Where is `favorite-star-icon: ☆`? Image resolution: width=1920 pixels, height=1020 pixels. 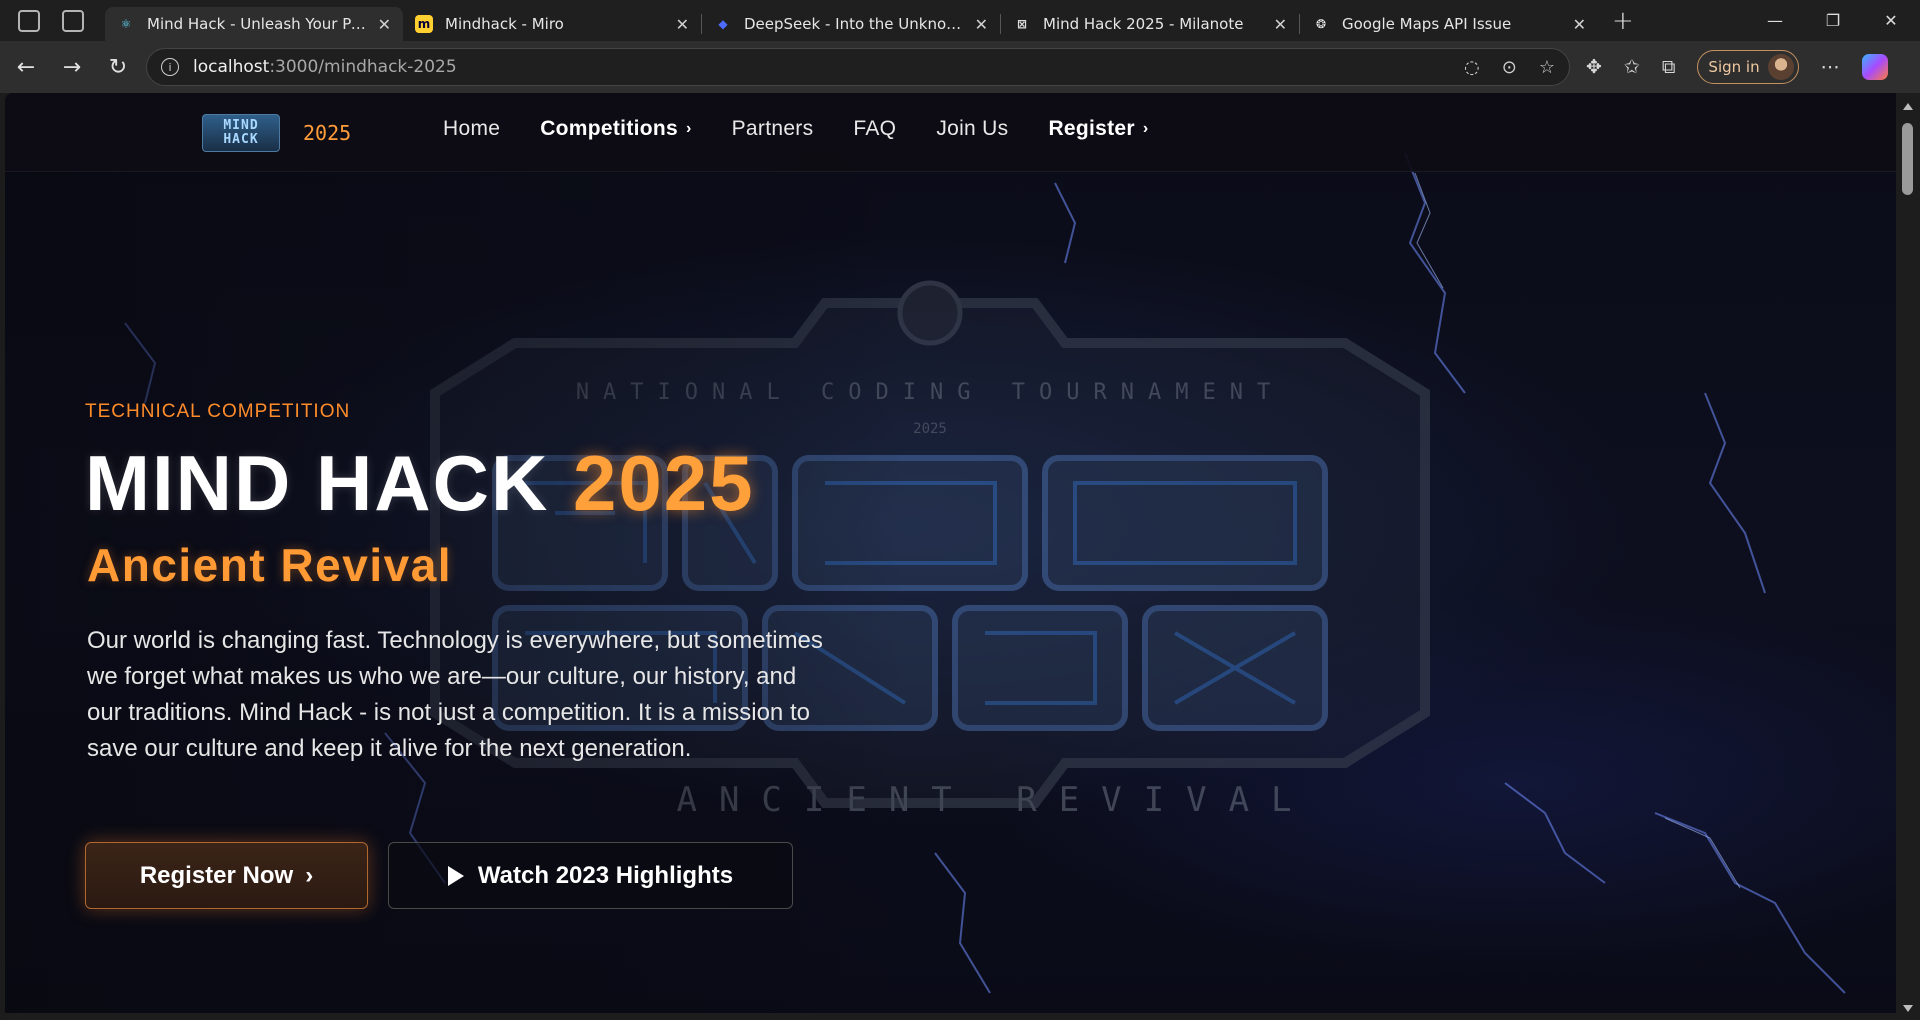 favorite-star-icon: ☆ is located at coordinates (1547, 67).